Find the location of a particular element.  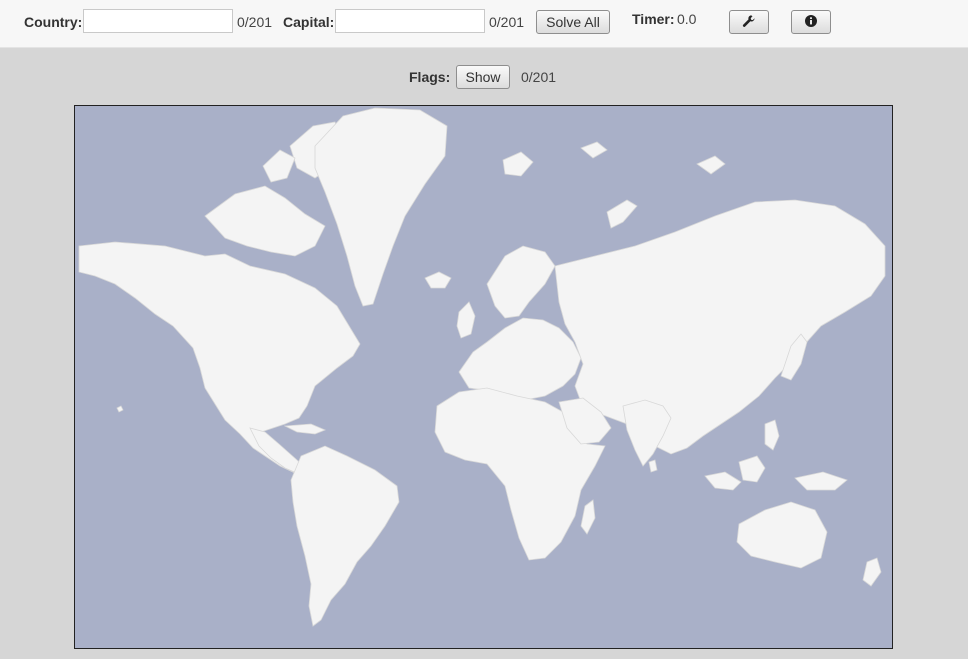

asia is located at coordinates (720, 327).